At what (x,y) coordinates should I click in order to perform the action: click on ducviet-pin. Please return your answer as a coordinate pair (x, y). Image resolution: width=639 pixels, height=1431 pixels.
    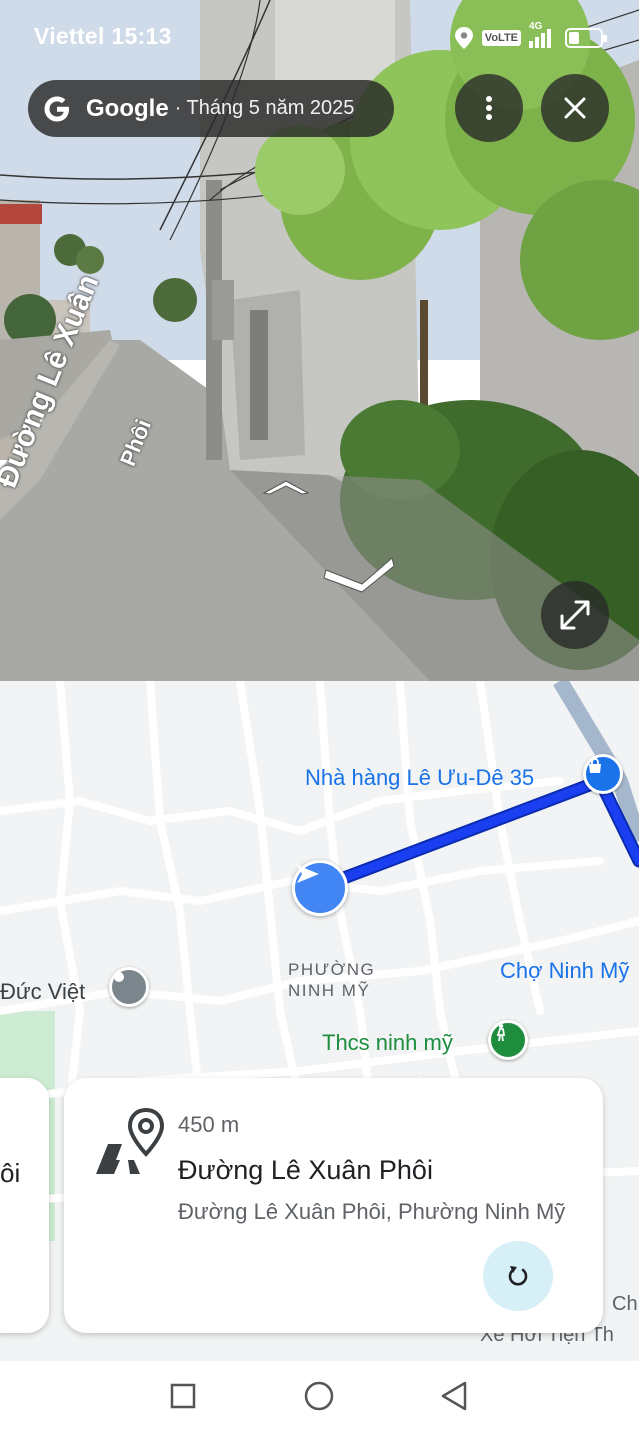
    Looking at the image, I should click on (129, 987).